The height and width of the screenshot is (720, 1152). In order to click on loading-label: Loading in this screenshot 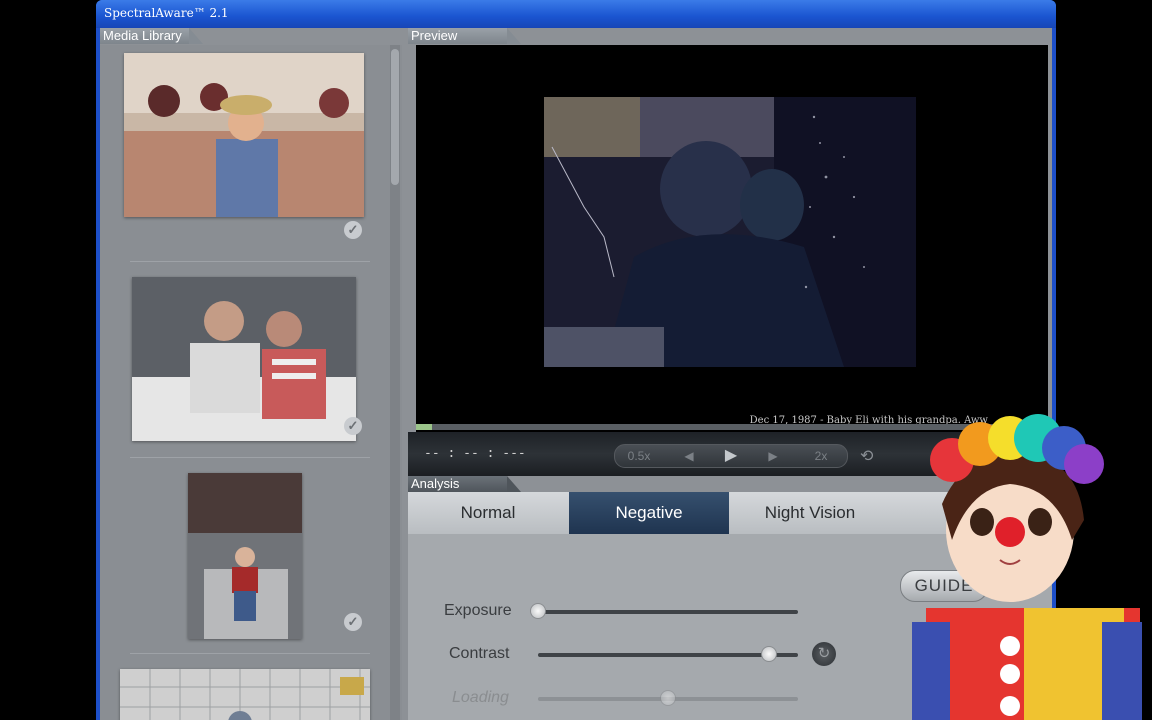, I will do `click(480, 697)`.